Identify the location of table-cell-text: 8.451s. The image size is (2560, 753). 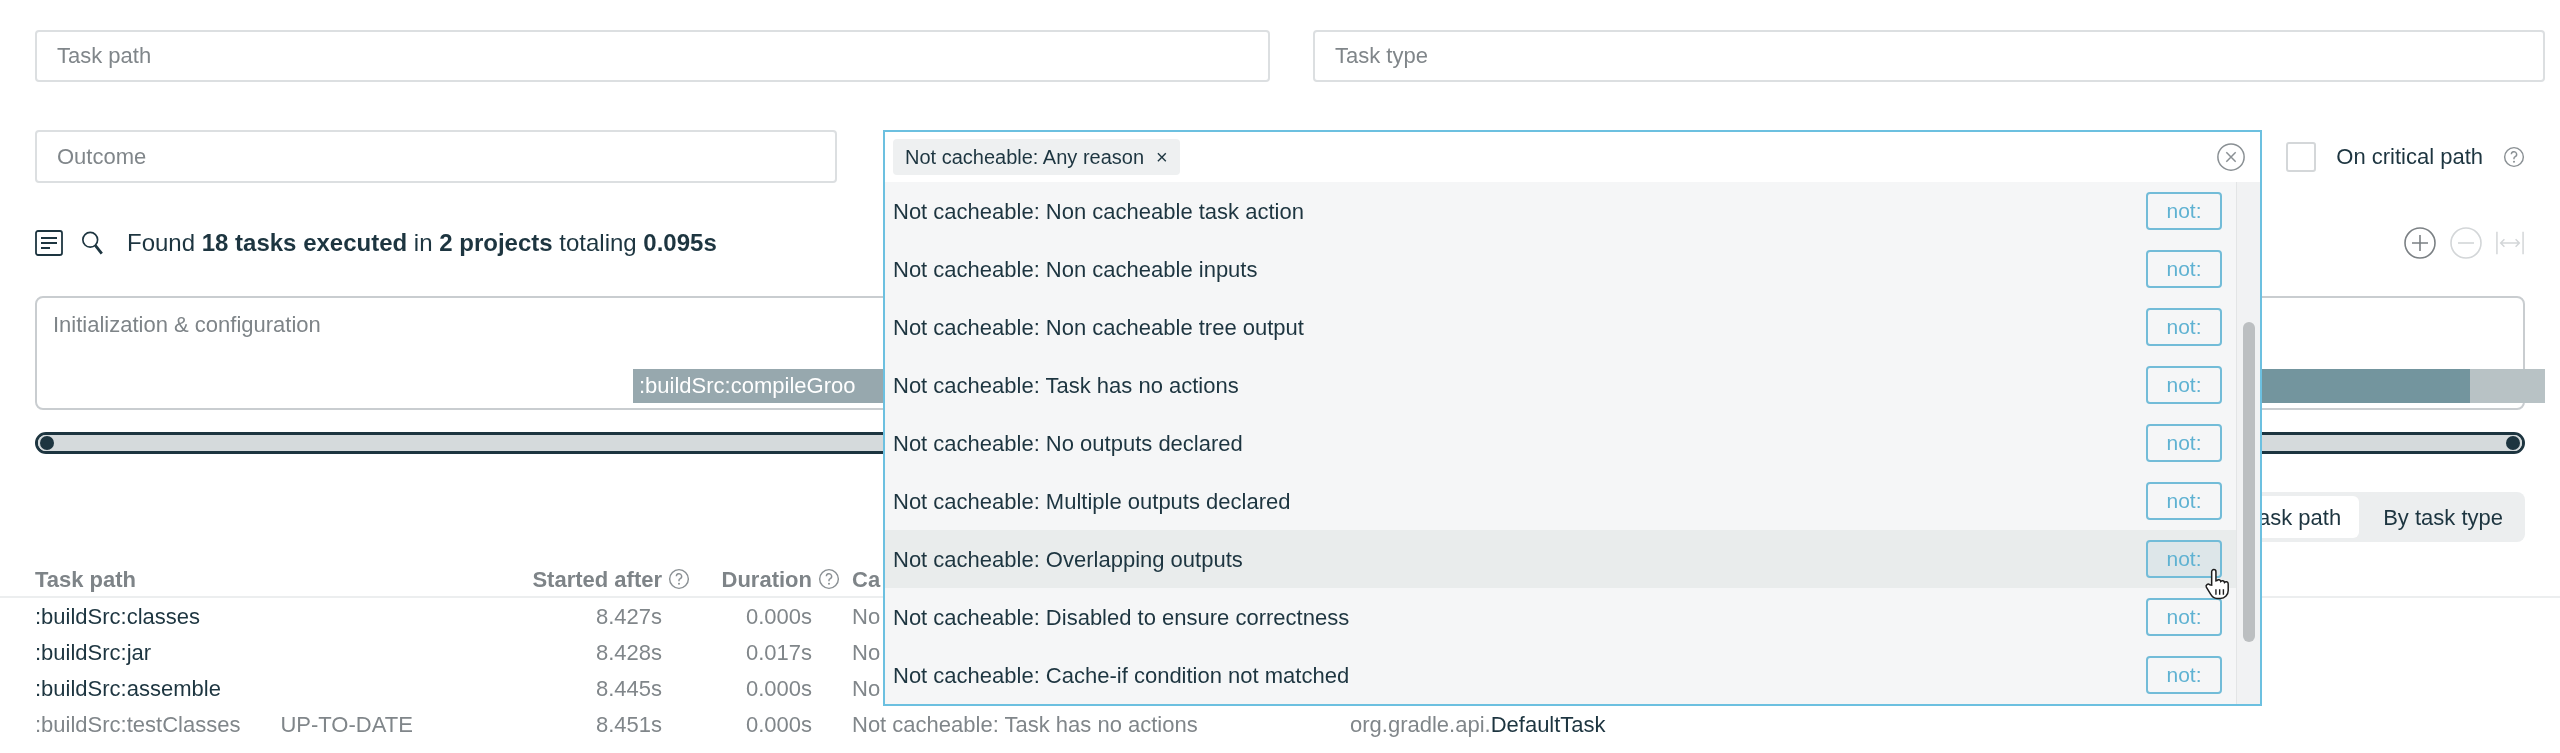
(628, 724).